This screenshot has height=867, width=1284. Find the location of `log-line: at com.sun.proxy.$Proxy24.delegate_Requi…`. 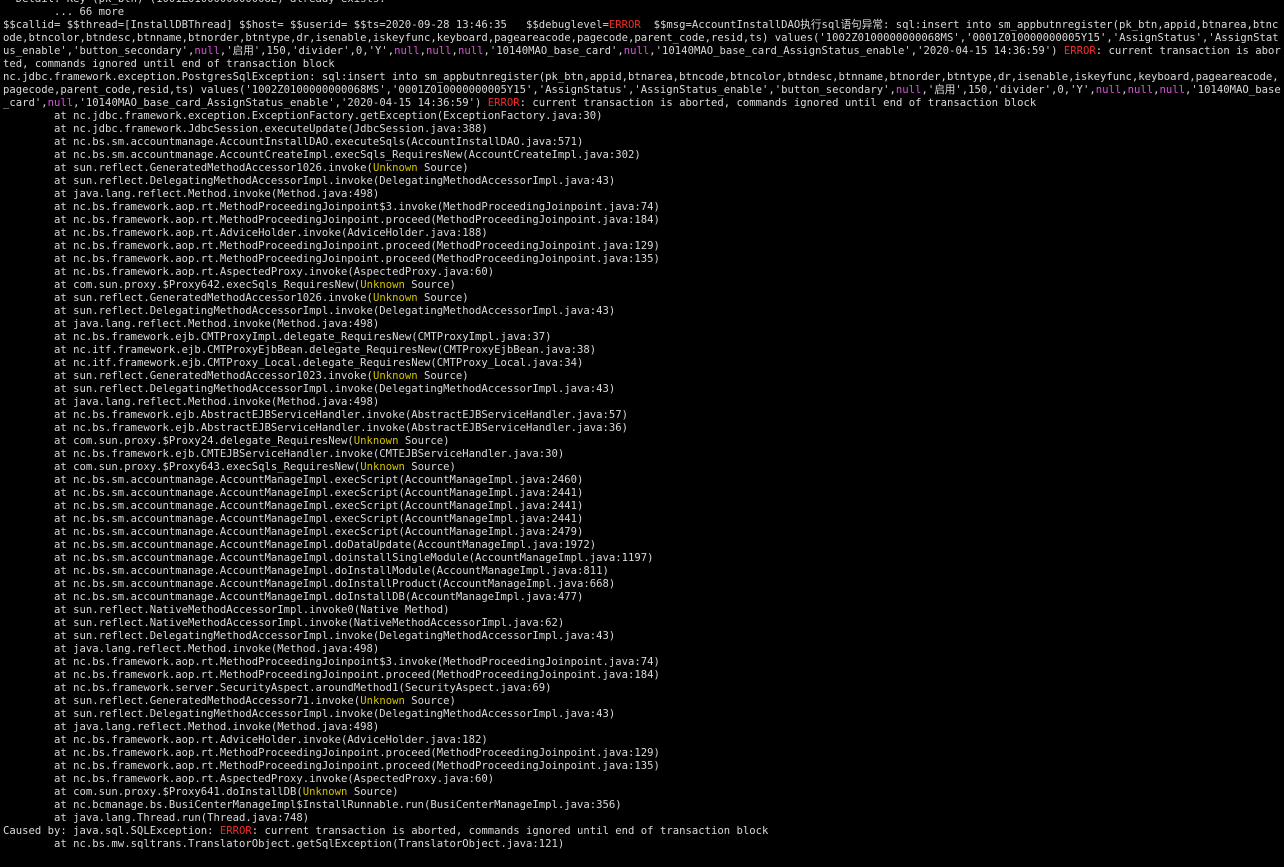

log-line: at com.sun.proxy.$Proxy24.delegate_Requi… is located at coordinates (642, 441).